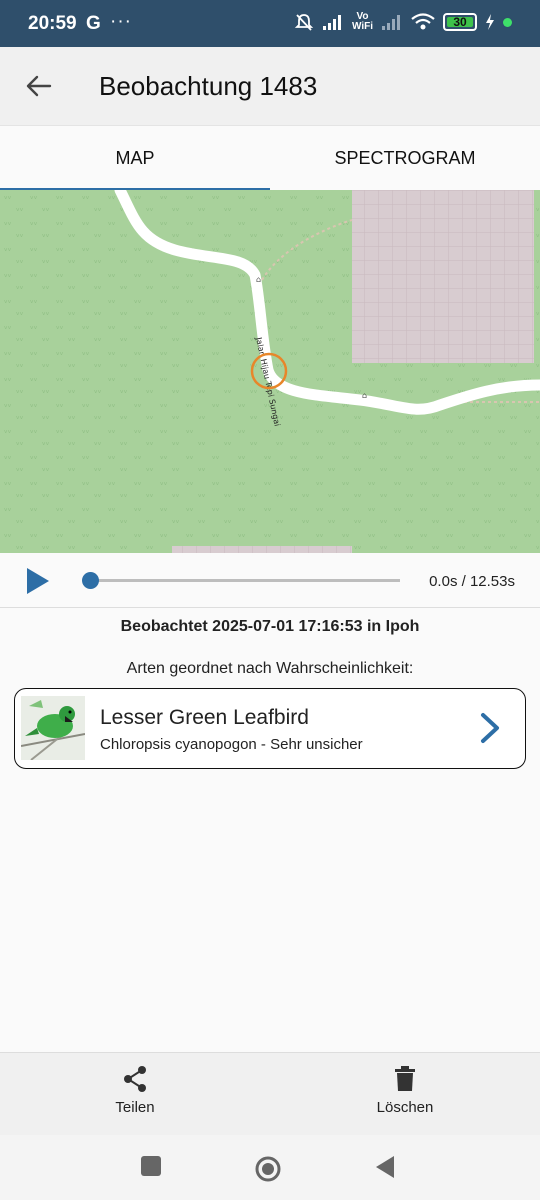  What do you see at coordinates (151, 1166) in the screenshot?
I see `recents-icon` at bounding box center [151, 1166].